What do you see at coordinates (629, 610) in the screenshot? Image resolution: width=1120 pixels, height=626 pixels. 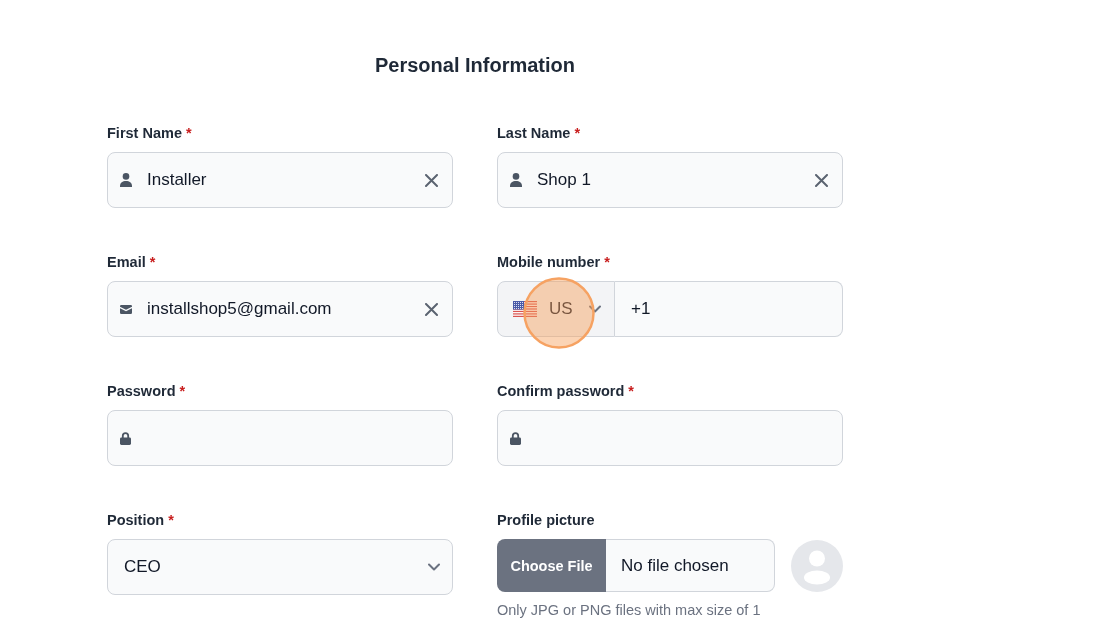 I see `help-text: Only JPG or PNG files with max size of 1` at bounding box center [629, 610].